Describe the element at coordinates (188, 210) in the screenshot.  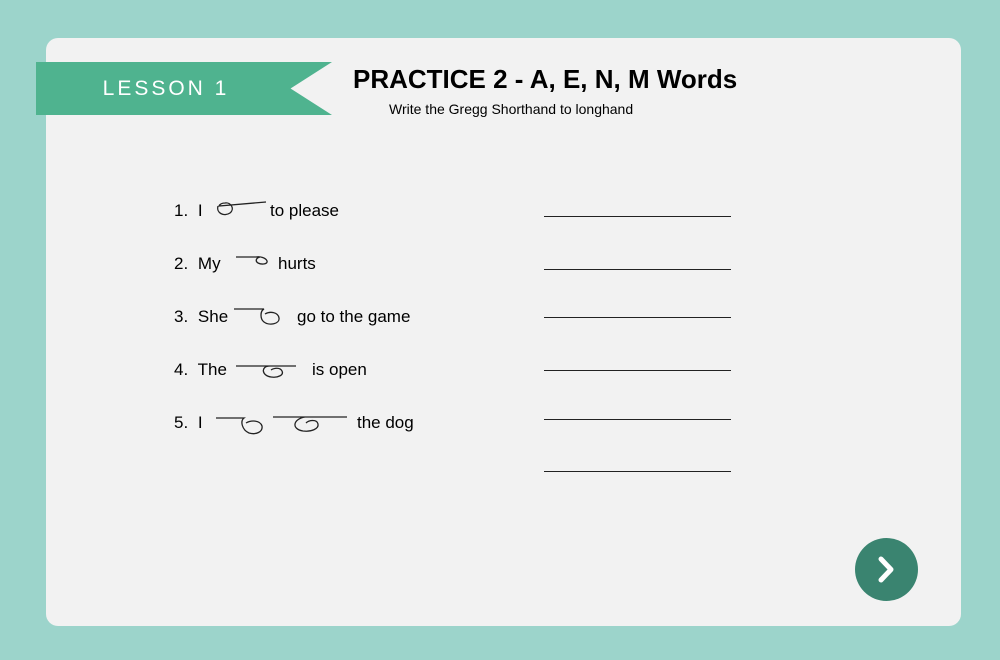
I see `item-text-before: 1. I` at that location.